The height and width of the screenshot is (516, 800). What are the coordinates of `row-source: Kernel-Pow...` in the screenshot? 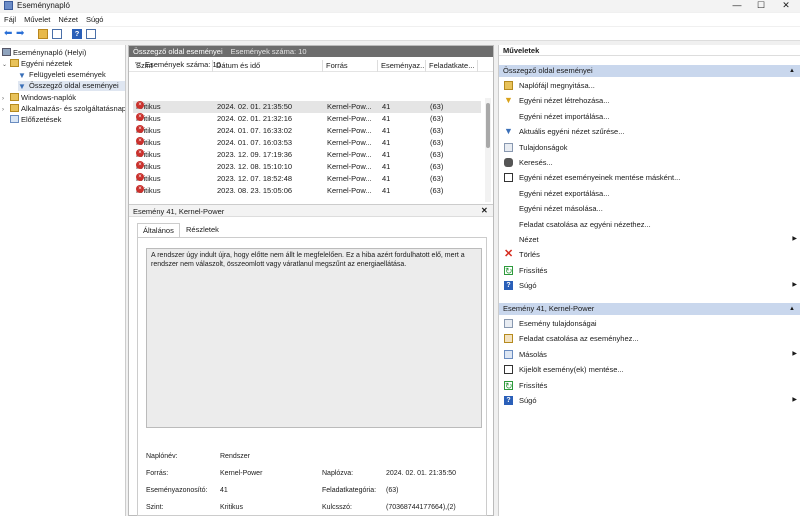 It's located at (349, 166).